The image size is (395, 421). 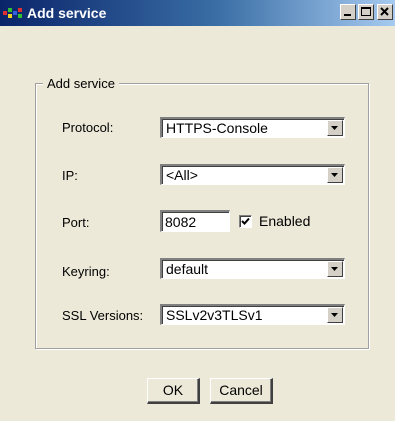 I want to click on enabled-label: Enabled, so click(x=284, y=221).